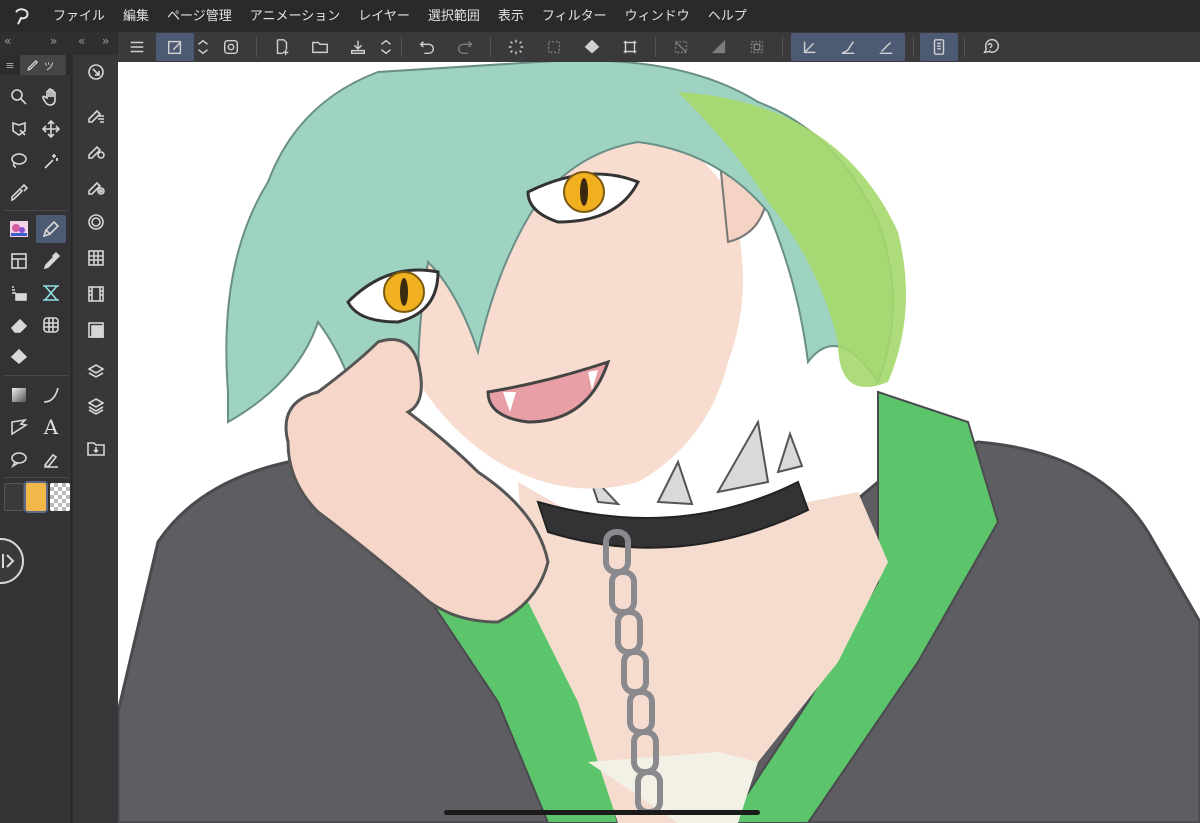 Image resolution: width=1200 pixels, height=823 pixels. Describe the element at coordinates (96, 222) in the screenshot. I see `color-wheel-icon` at that location.